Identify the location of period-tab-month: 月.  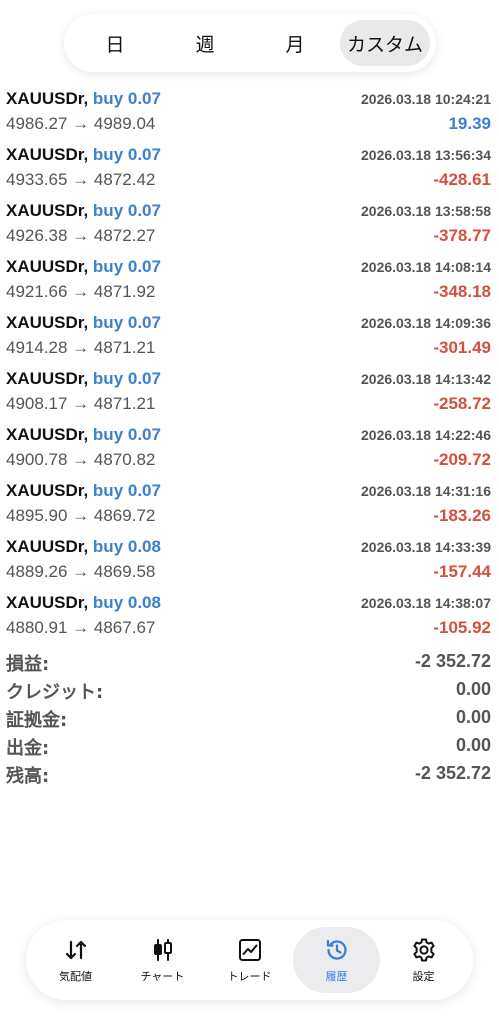
(295, 43).